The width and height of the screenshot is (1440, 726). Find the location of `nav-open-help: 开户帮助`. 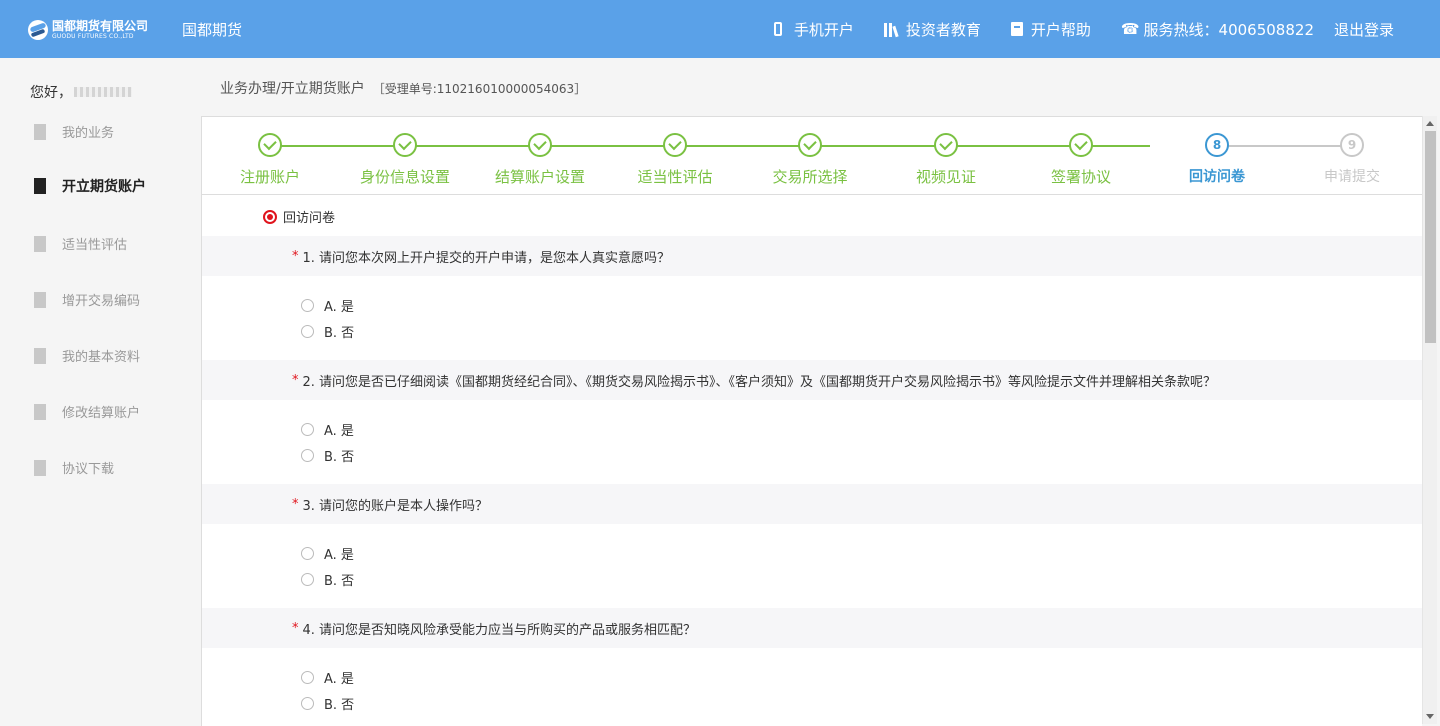

nav-open-help: 开户帮助 is located at coordinates (1050, 29).